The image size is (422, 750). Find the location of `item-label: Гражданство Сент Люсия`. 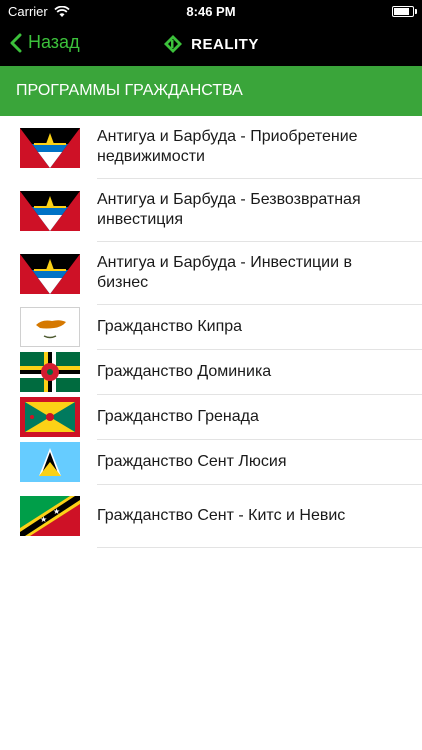

item-label: Гражданство Сент Люсия is located at coordinates (192, 461).